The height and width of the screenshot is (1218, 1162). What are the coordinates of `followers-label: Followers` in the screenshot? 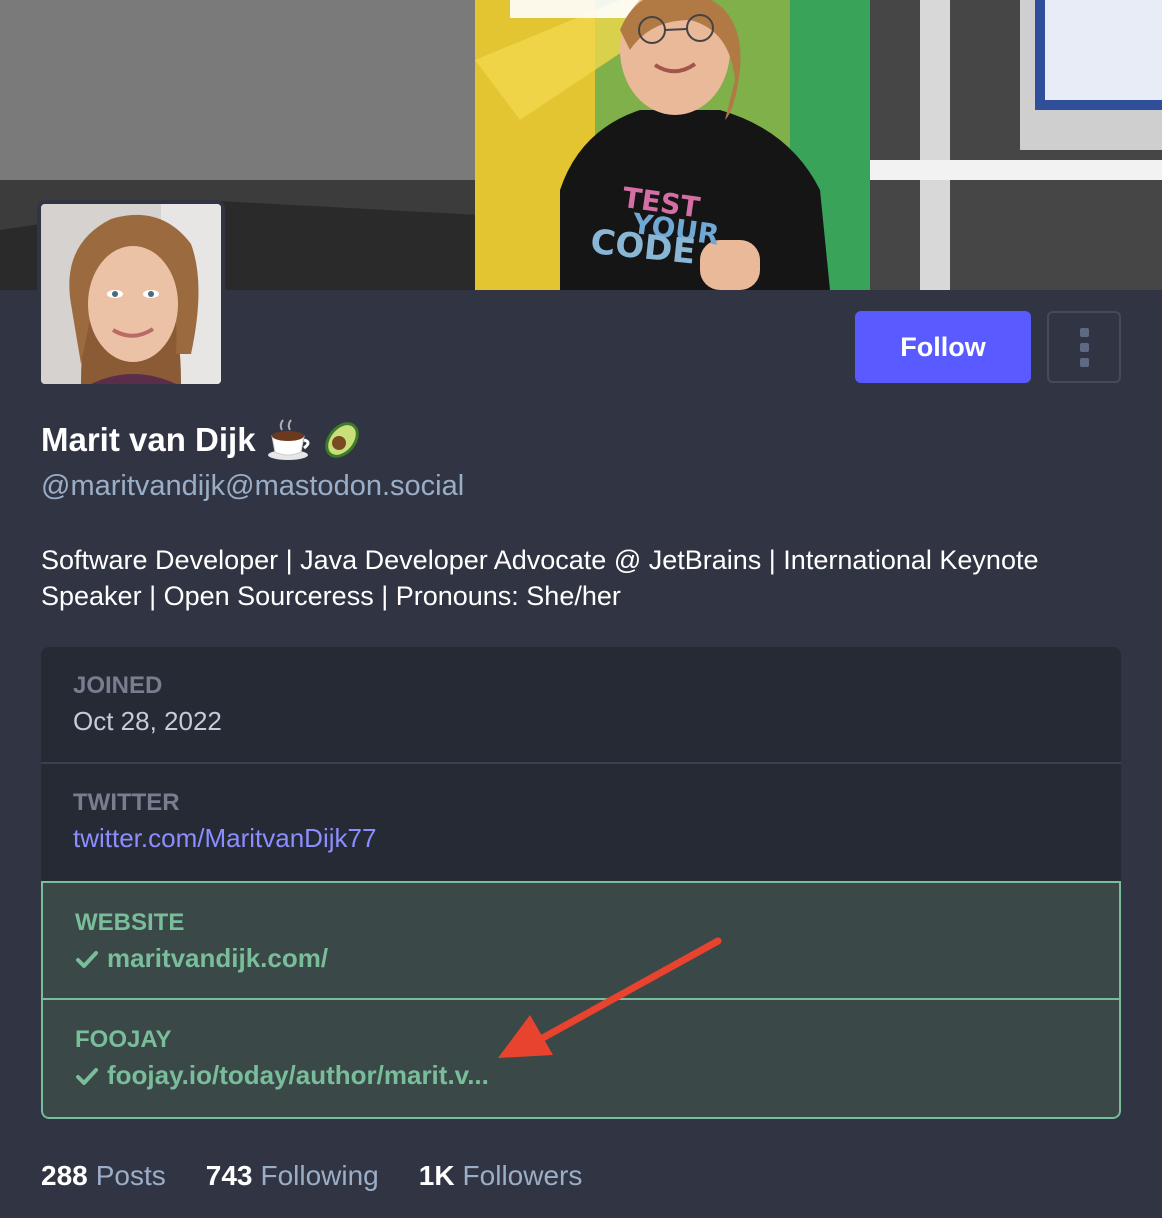 It's located at (522, 1175).